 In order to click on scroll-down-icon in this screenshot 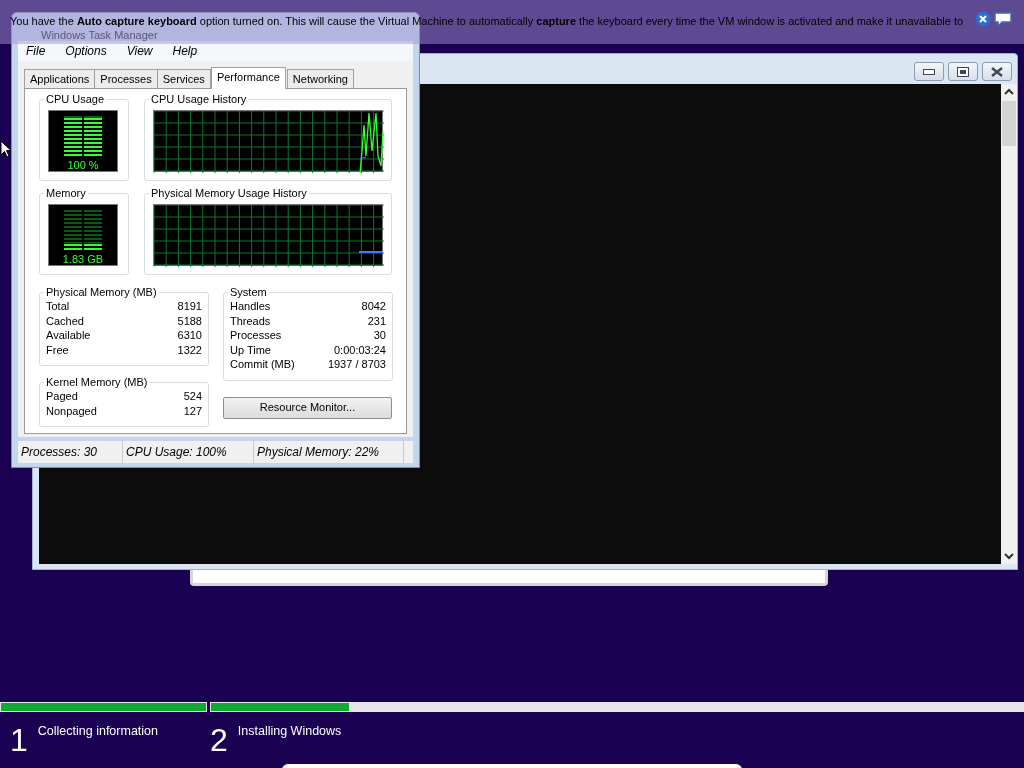, I will do `click(1009, 556)`.